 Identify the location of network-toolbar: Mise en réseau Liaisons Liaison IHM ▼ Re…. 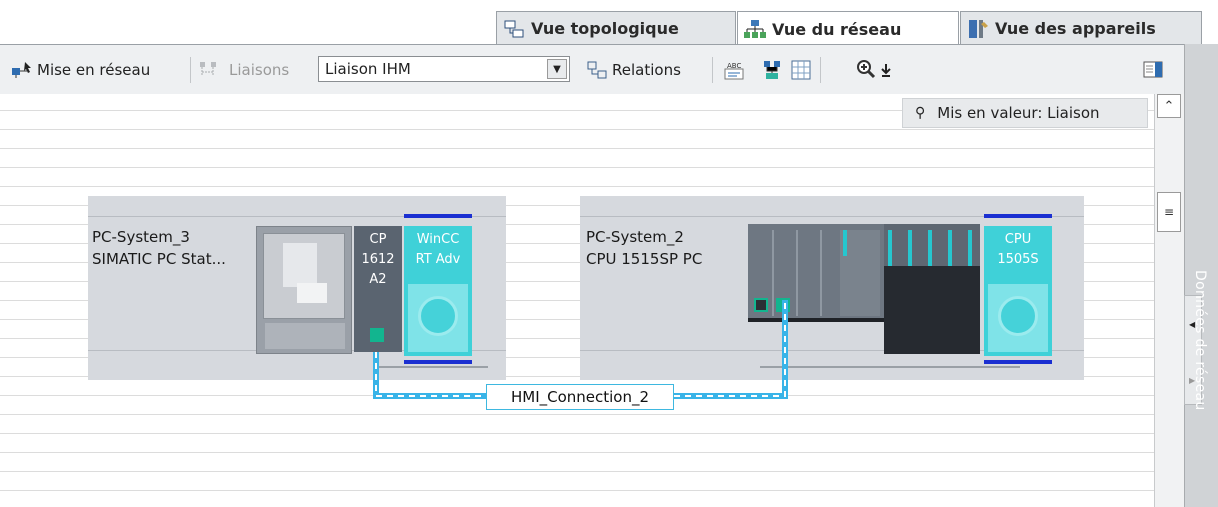
(609, 69).